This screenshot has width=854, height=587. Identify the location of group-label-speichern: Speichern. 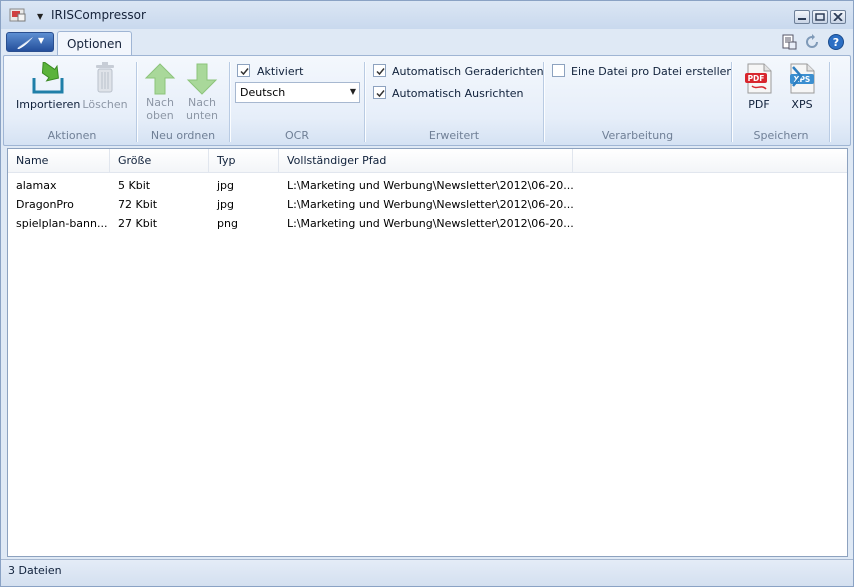
(781, 135).